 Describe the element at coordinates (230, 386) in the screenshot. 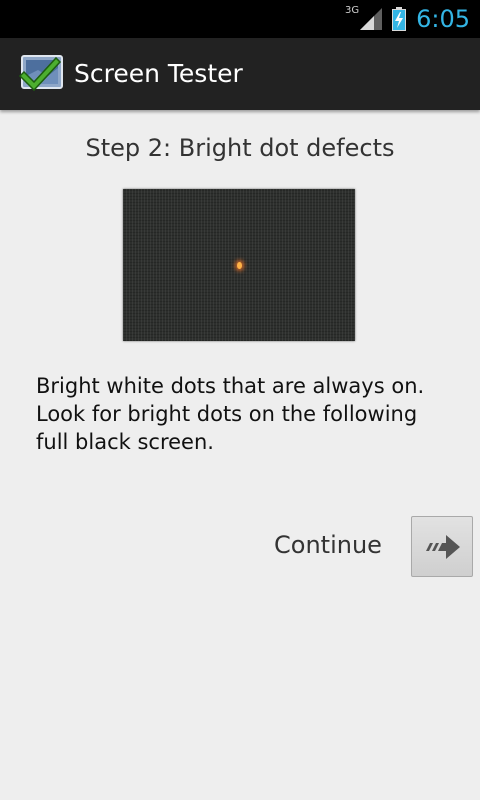

I see `description-line: Bright white dots that are always on.` at that location.